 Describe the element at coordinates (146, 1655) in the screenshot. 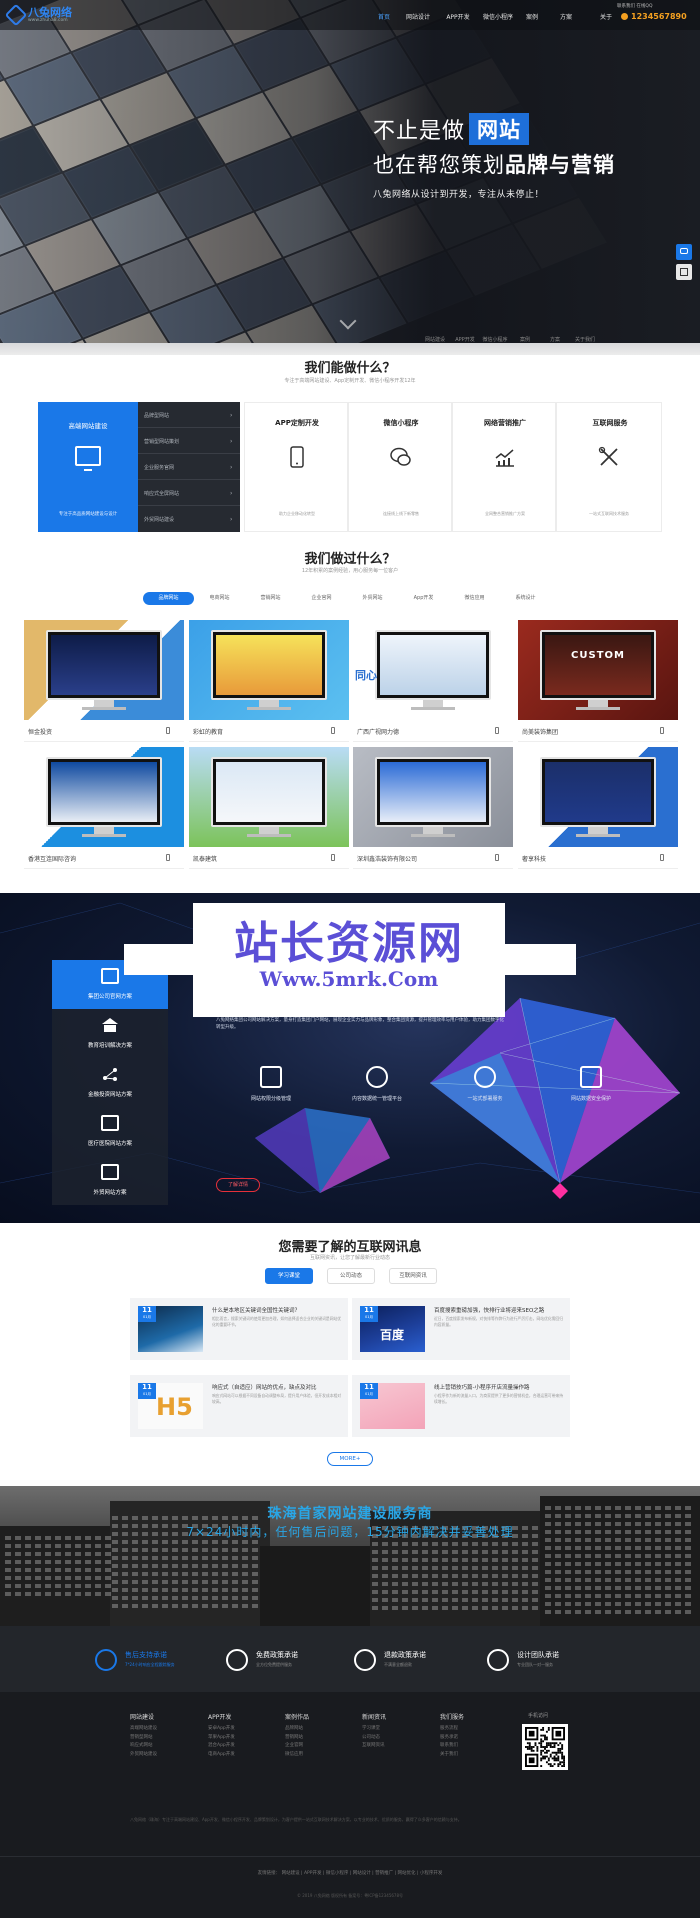

I see `promise-title: 售后支持承诺` at that location.